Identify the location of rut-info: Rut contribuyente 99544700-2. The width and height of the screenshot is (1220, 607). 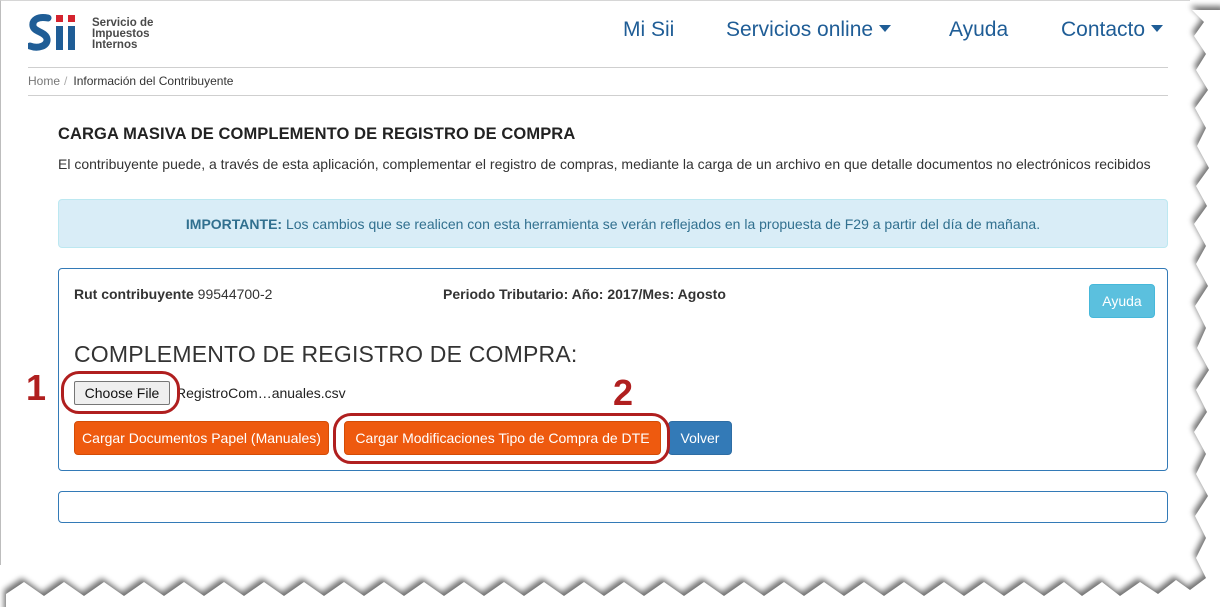
(173, 294).